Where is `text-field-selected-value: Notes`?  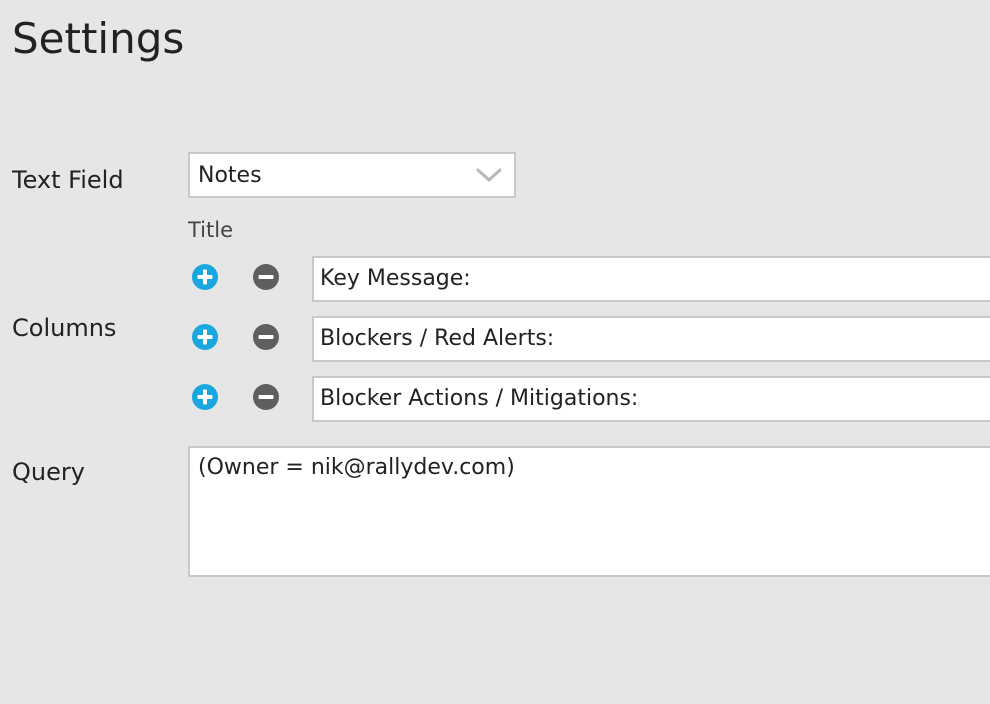 text-field-selected-value: Notes is located at coordinates (230, 175).